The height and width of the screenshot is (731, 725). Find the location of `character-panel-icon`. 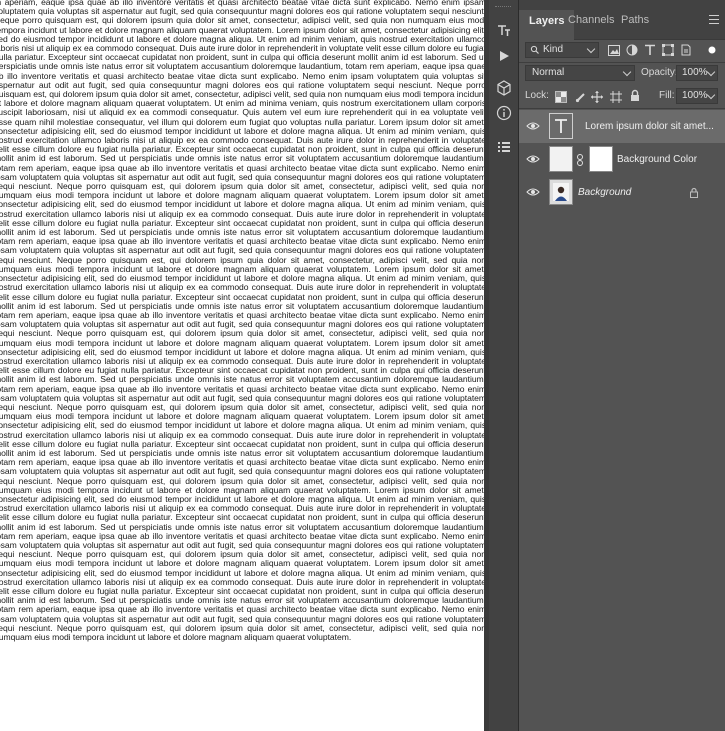

character-panel-icon is located at coordinates (504, 31).